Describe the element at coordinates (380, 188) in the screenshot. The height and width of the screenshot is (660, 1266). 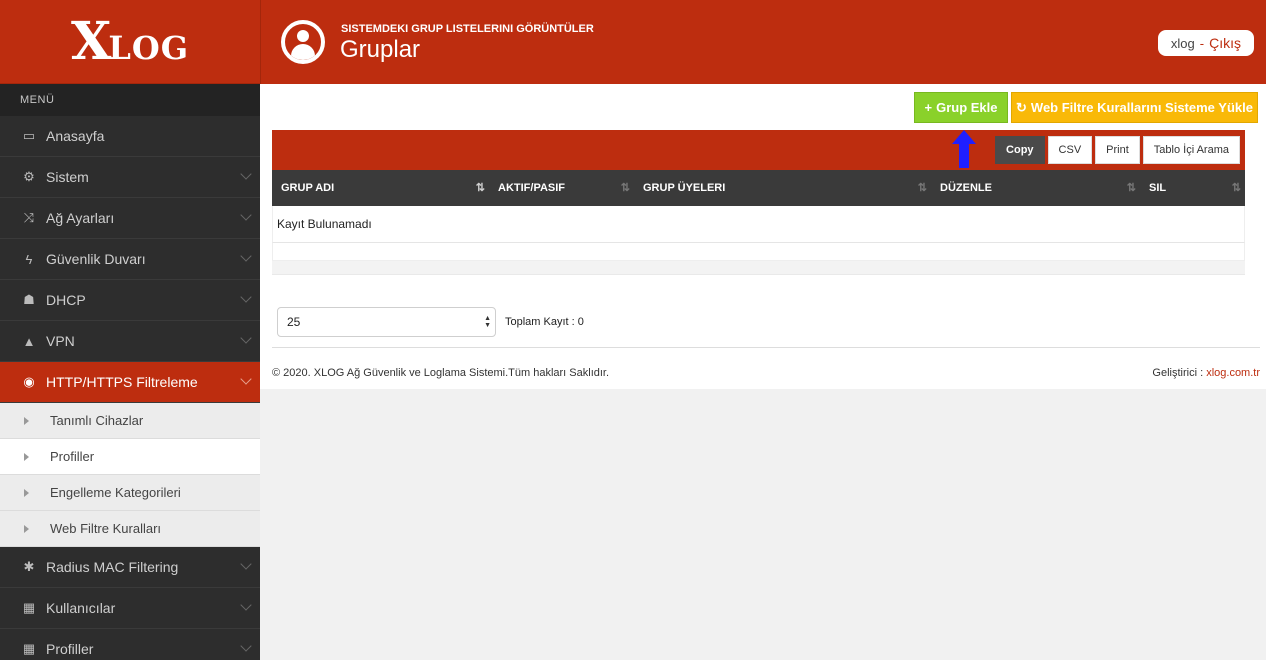
I see `column-header-grup-adi: GRUP ADI ⇅` at that location.